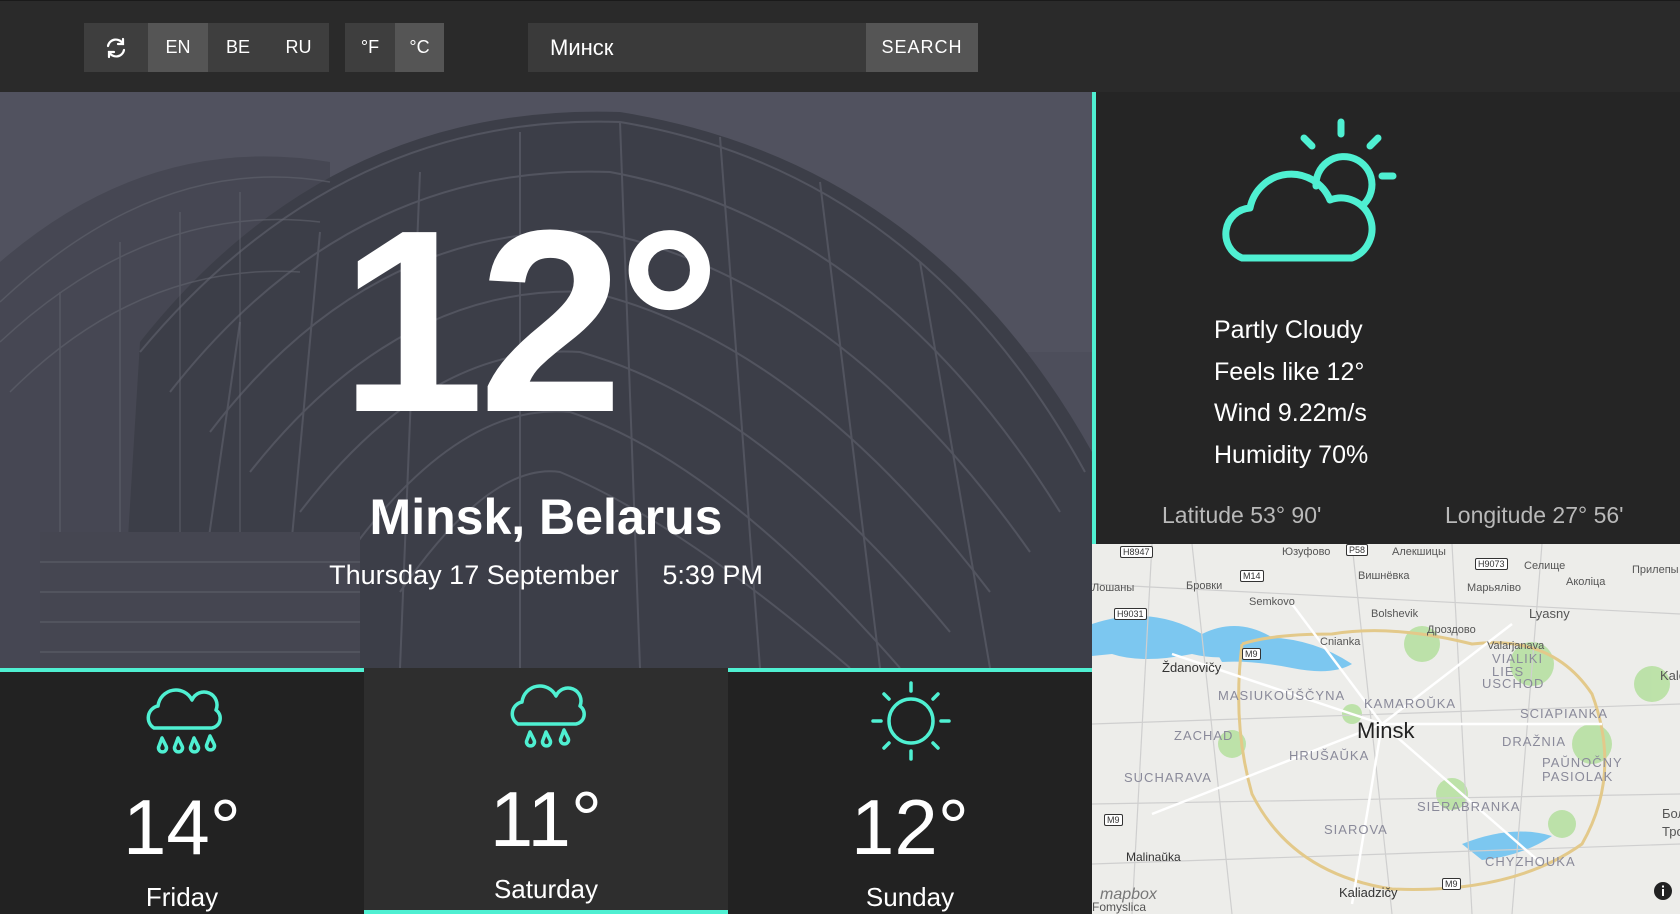  Describe the element at coordinates (1491, 564) in the screenshot. I see `road-marker: H9073` at that location.